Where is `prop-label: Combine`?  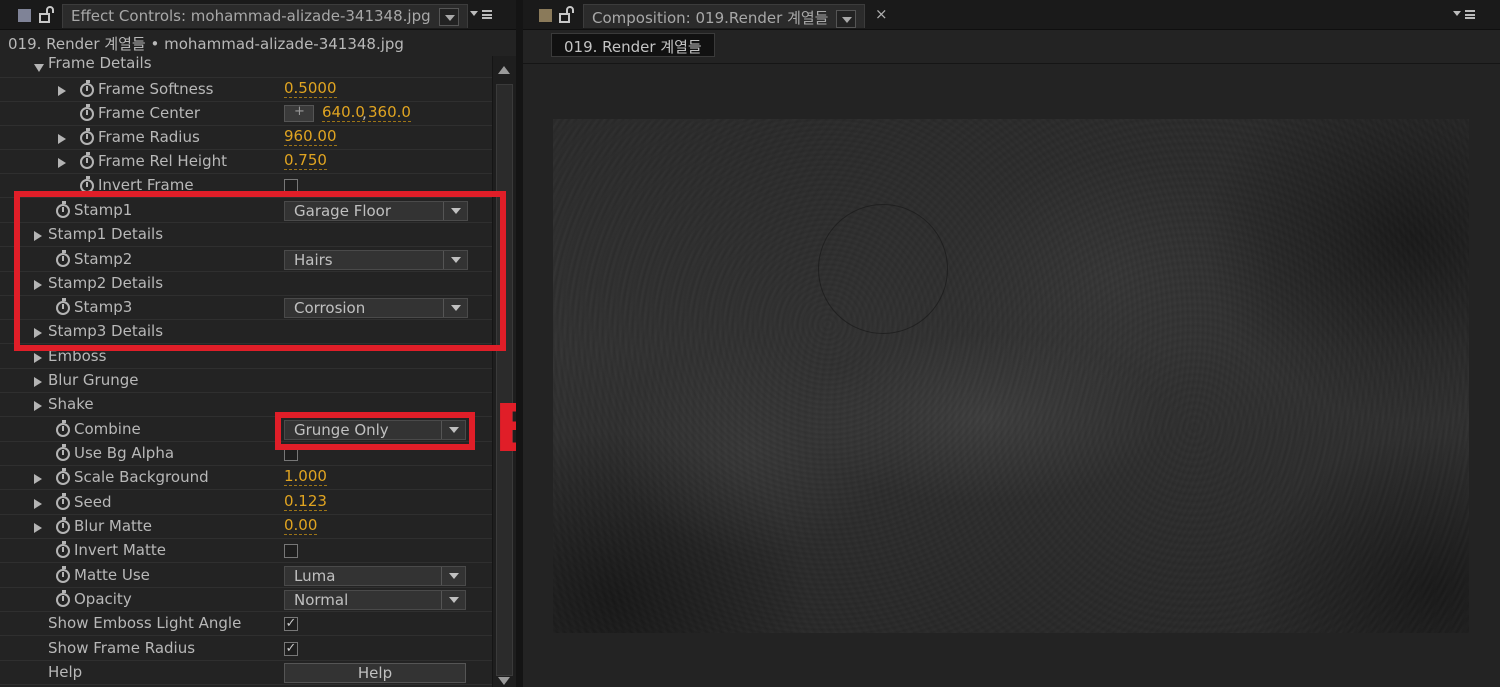
prop-label: Combine is located at coordinates (107, 429).